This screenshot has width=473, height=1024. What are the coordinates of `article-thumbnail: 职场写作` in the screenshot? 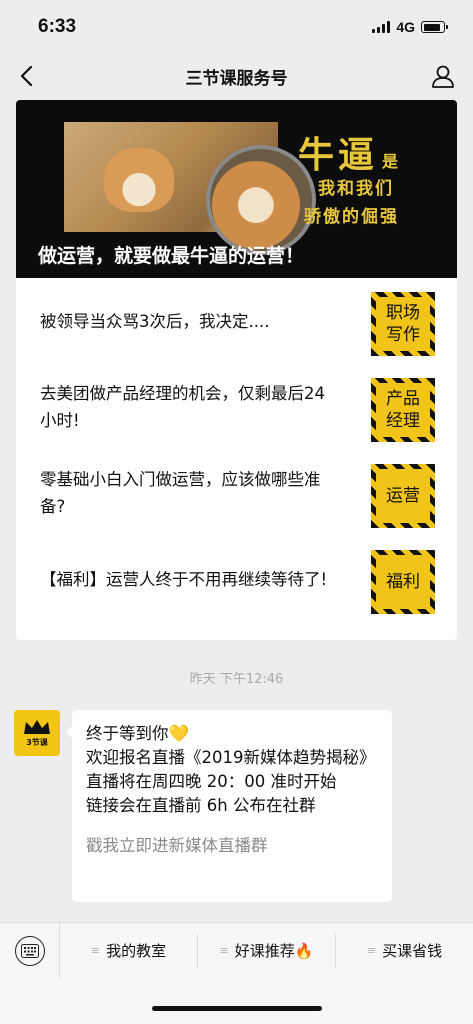 It's located at (403, 324).